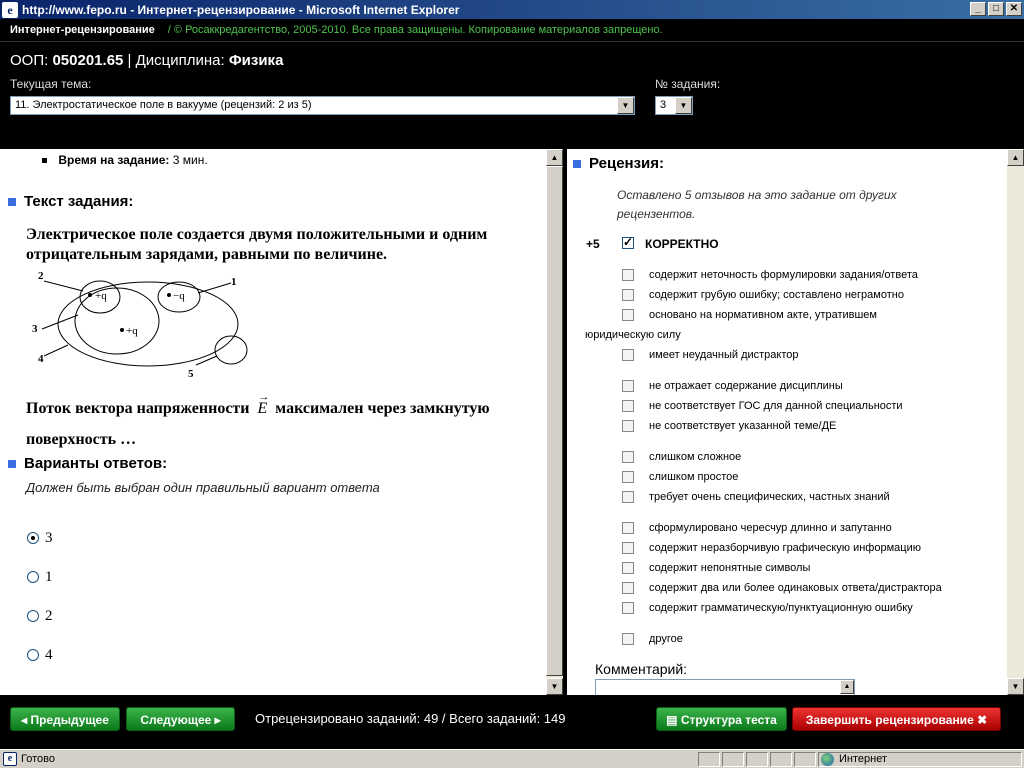 The width and height of the screenshot is (1024, 768). What do you see at coordinates (896, 719) in the screenshot?
I see `finish-review-button: Завершить рецензирование ✖` at bounding box center [896, 719].